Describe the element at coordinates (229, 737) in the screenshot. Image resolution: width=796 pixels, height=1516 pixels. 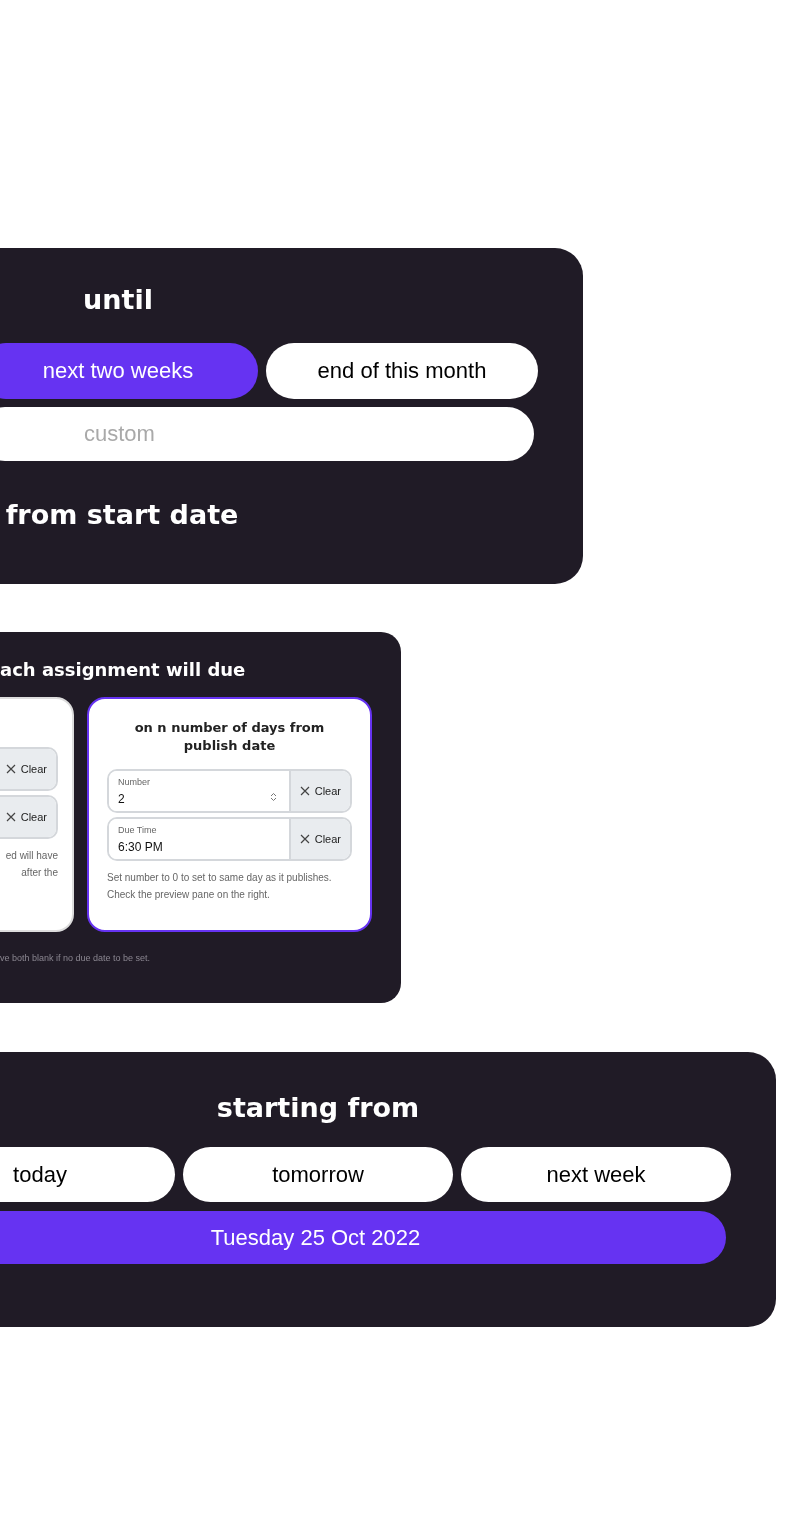
I see `card-title: on n number of days from publish date` at that location.